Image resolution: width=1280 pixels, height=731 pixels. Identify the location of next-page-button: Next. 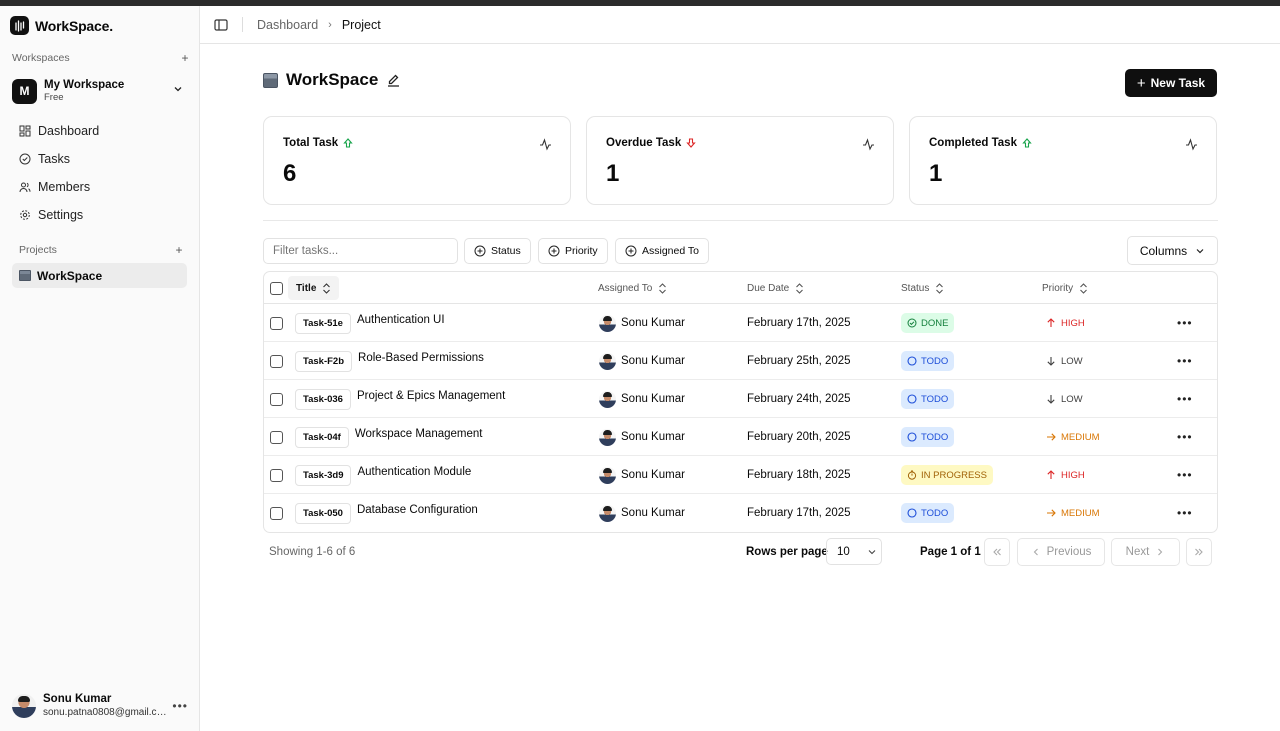
(1145, 552).